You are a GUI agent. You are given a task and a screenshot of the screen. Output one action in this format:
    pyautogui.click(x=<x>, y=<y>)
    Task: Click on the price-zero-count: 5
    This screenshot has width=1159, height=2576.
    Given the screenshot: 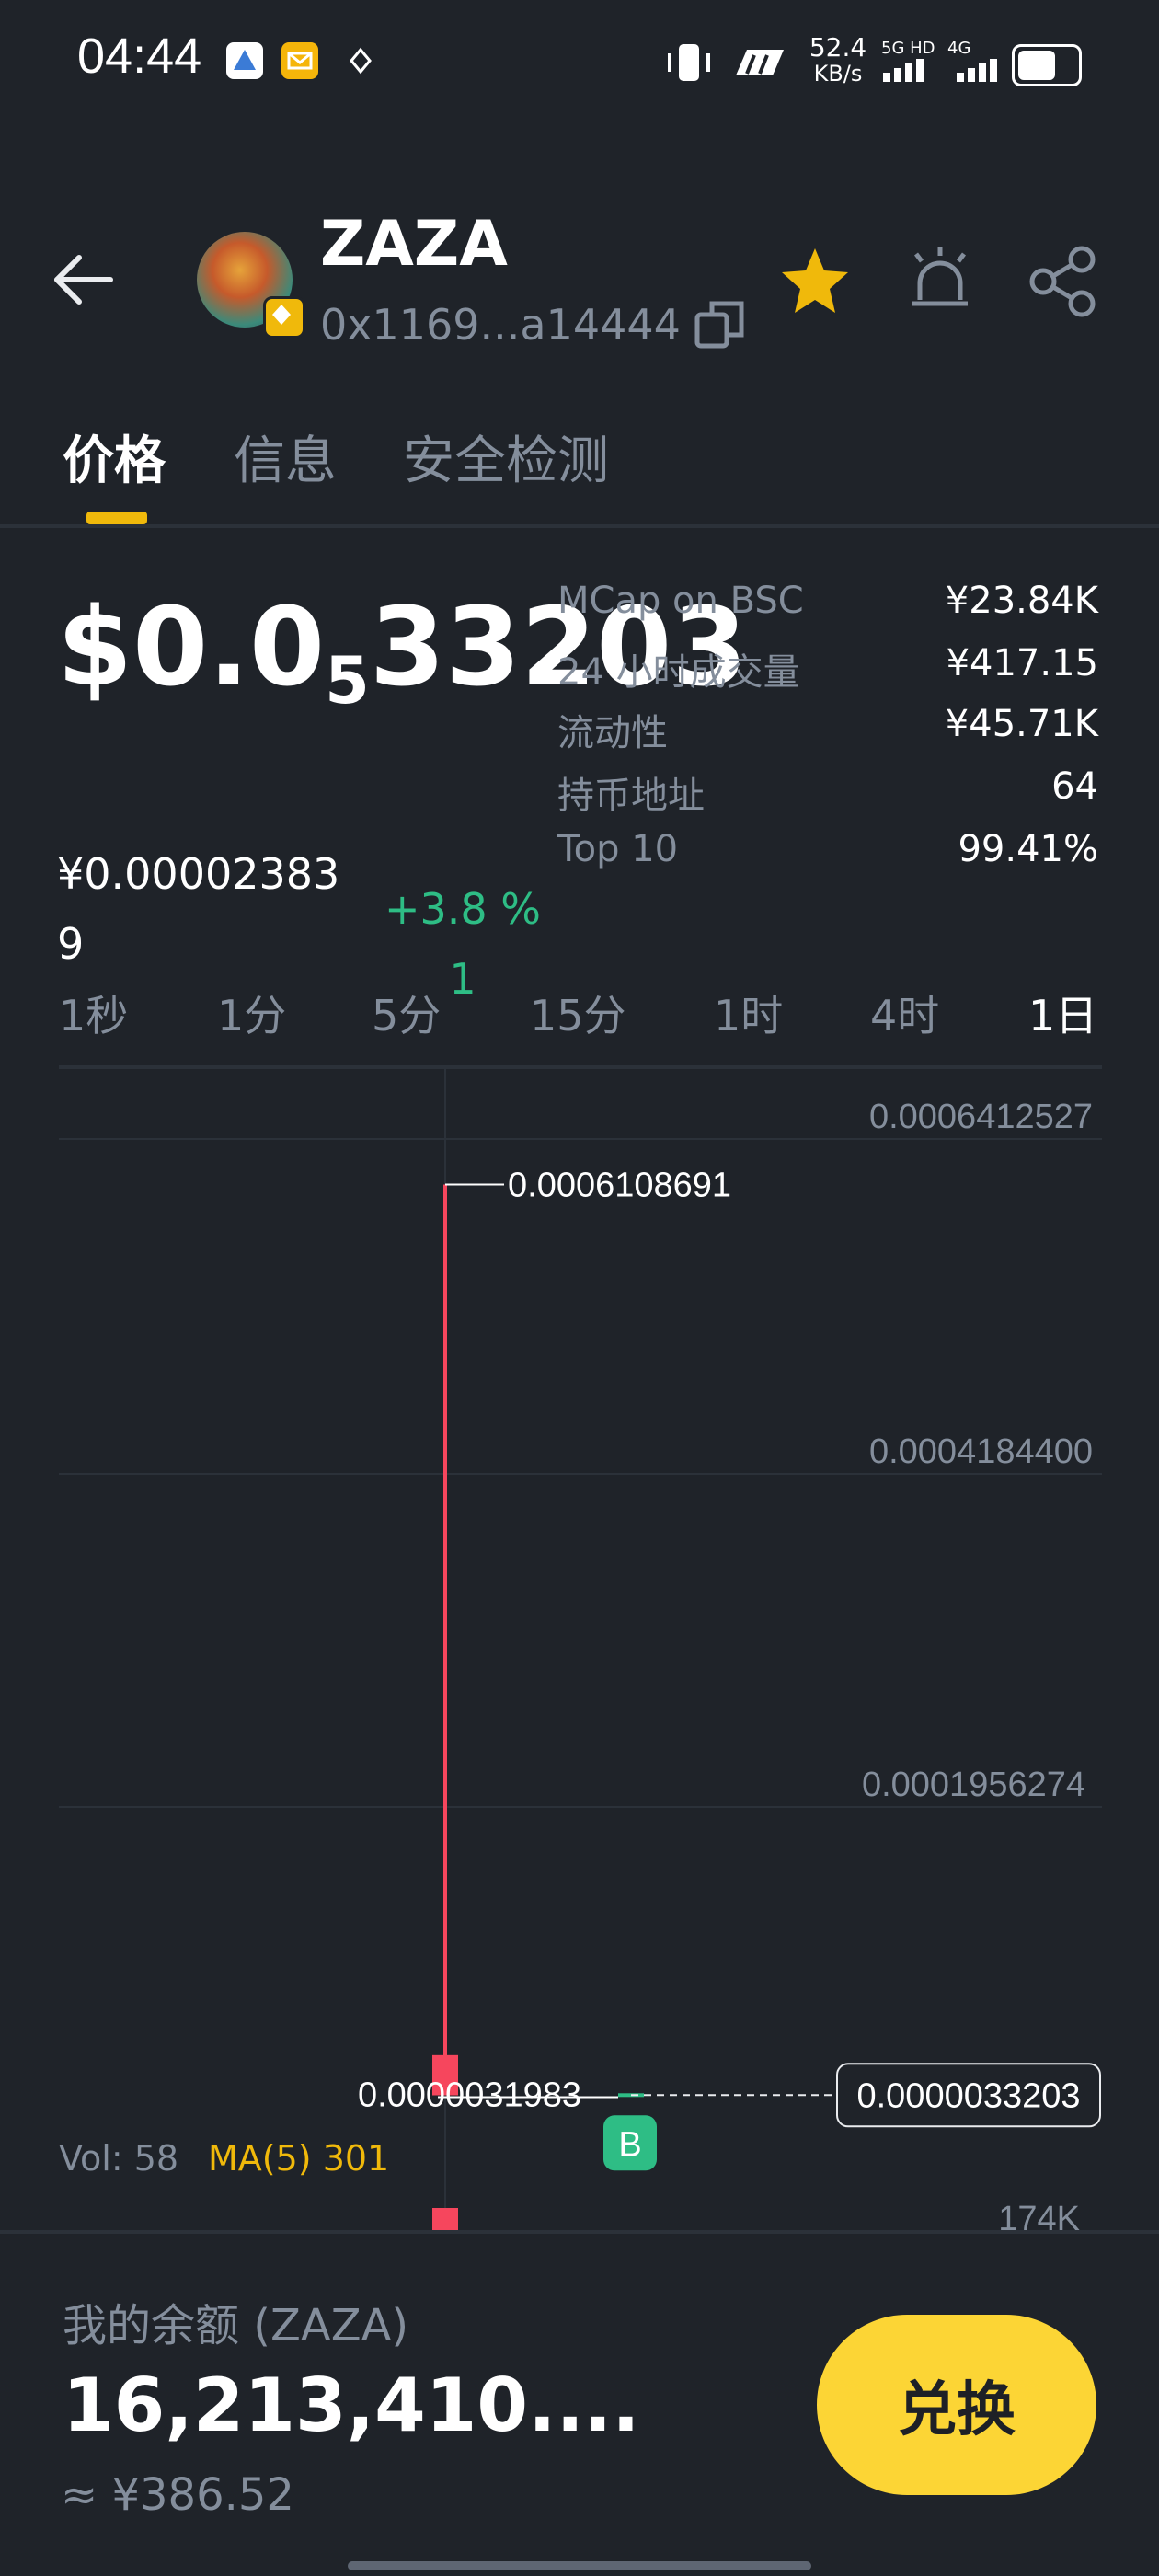 What is the action you would take?
    pyautogui.click(x=347, y=681)
    